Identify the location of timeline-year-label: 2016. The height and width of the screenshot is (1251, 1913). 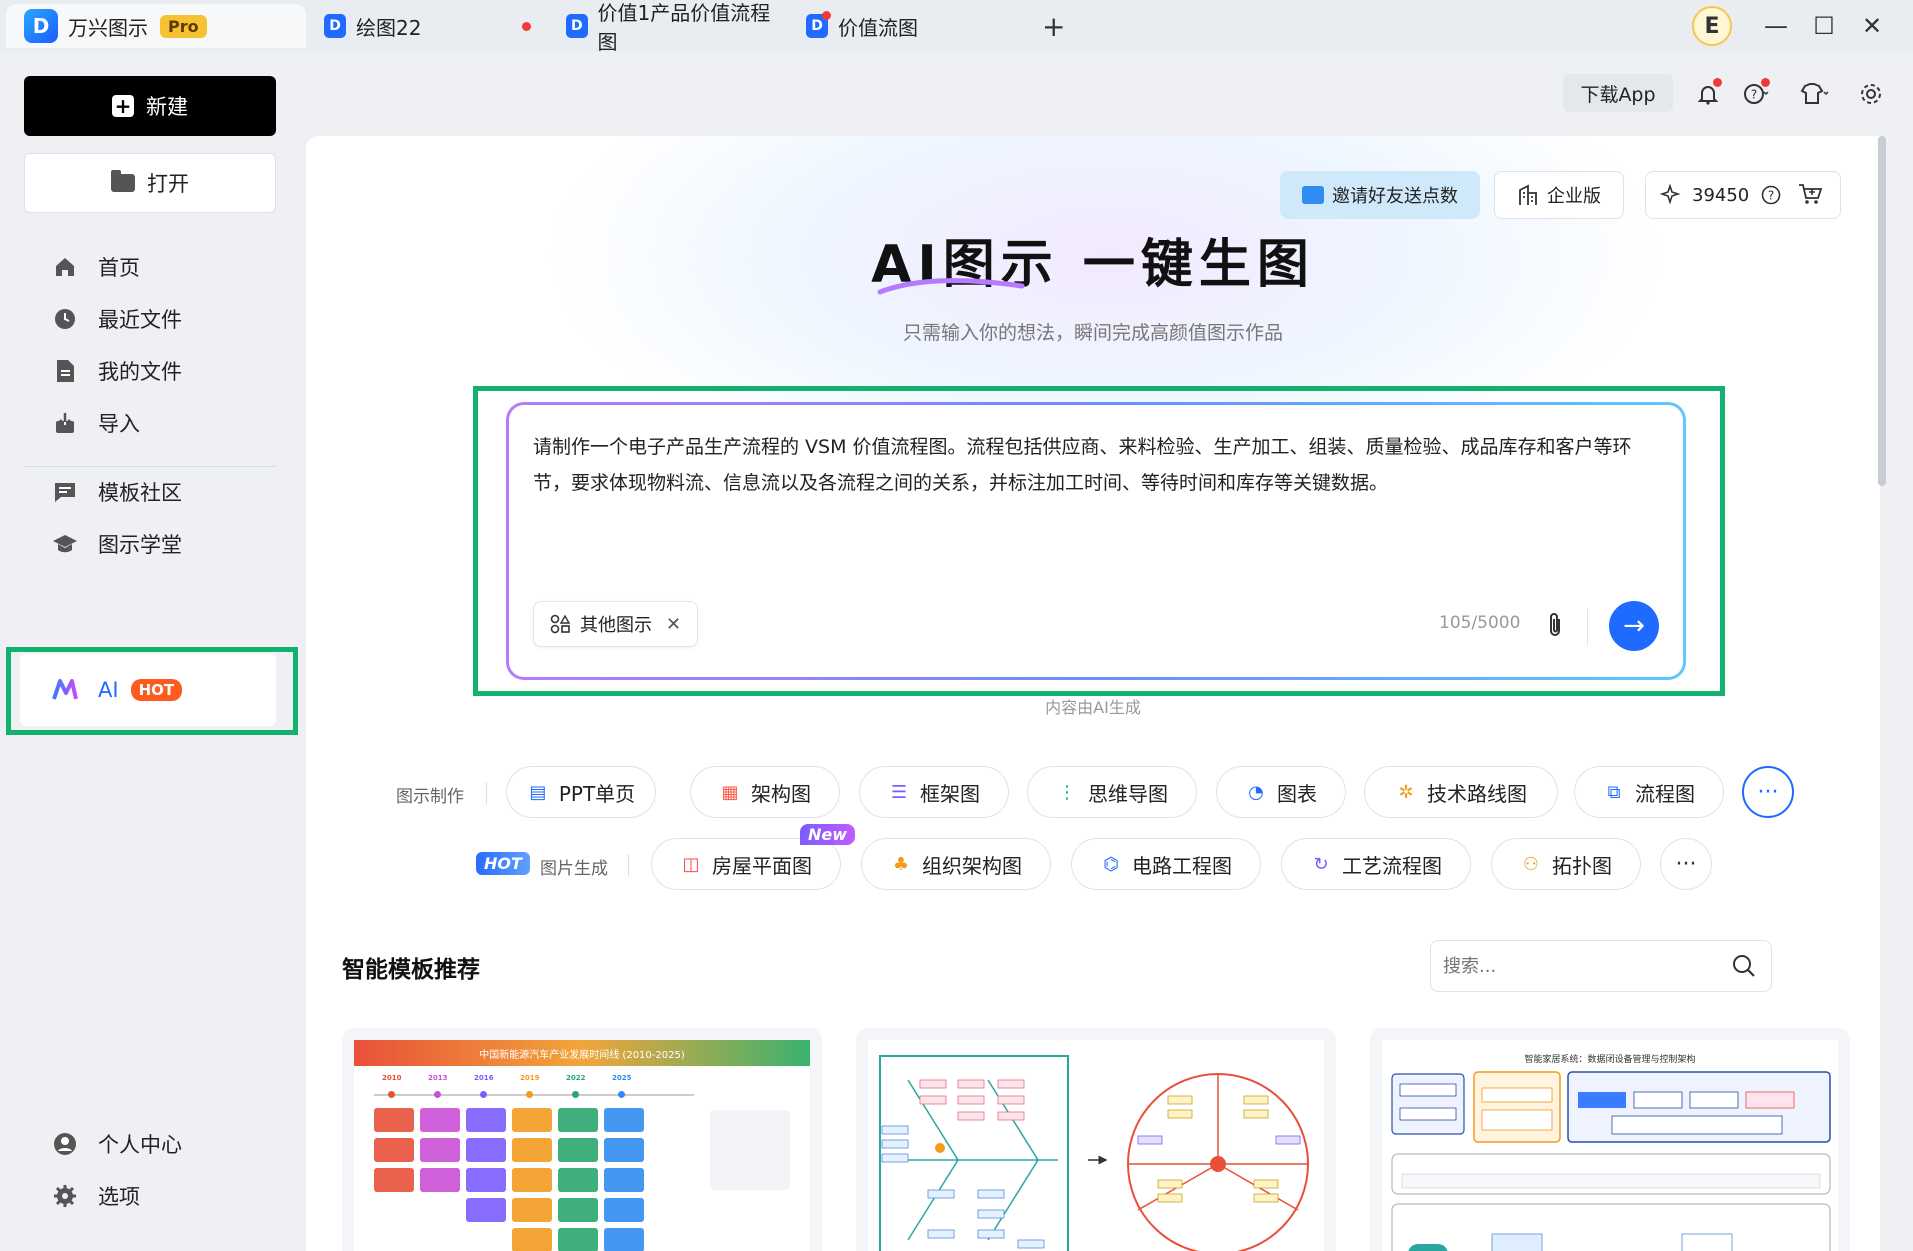
(484, 1078).